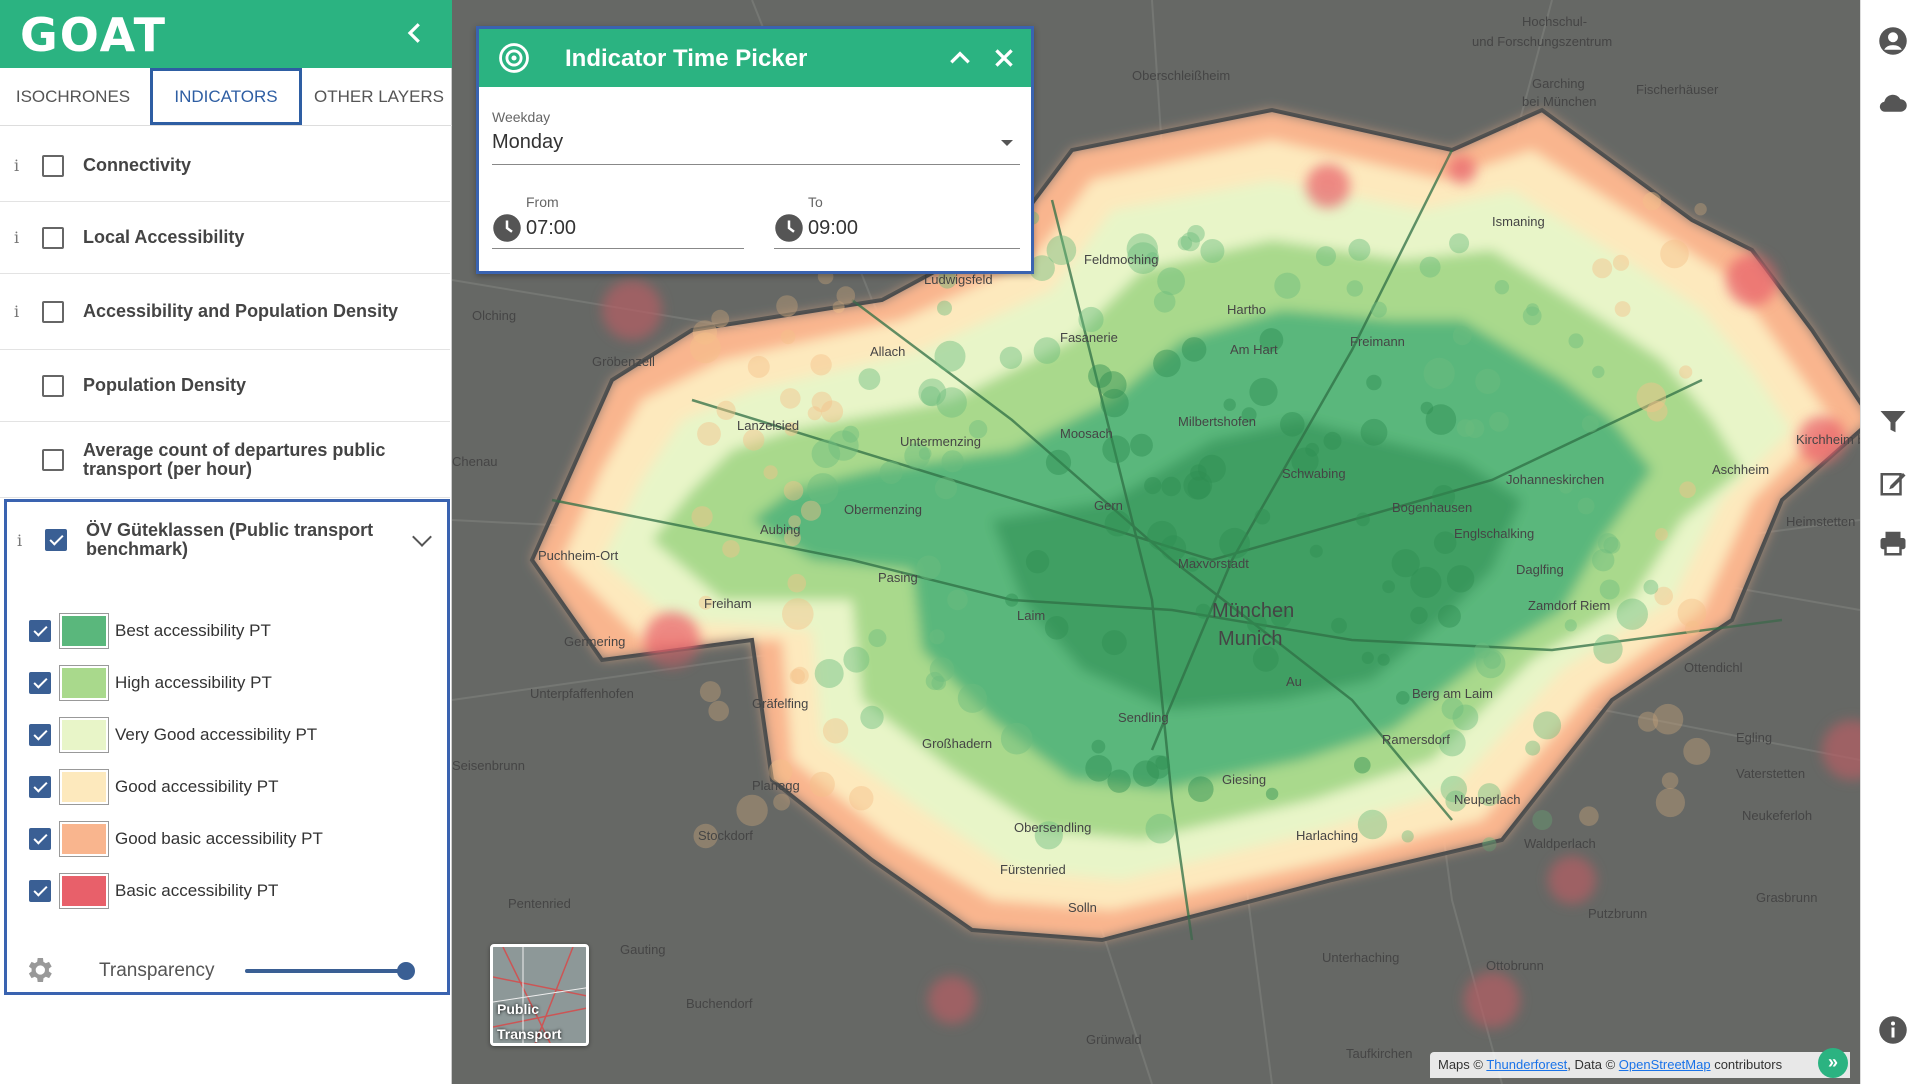 This screenshot has width=1923, height=1084. What do you see at coordinates (84, 631) in the screenshot?
I see `legend-swatch` at bounding box center [84, 631].